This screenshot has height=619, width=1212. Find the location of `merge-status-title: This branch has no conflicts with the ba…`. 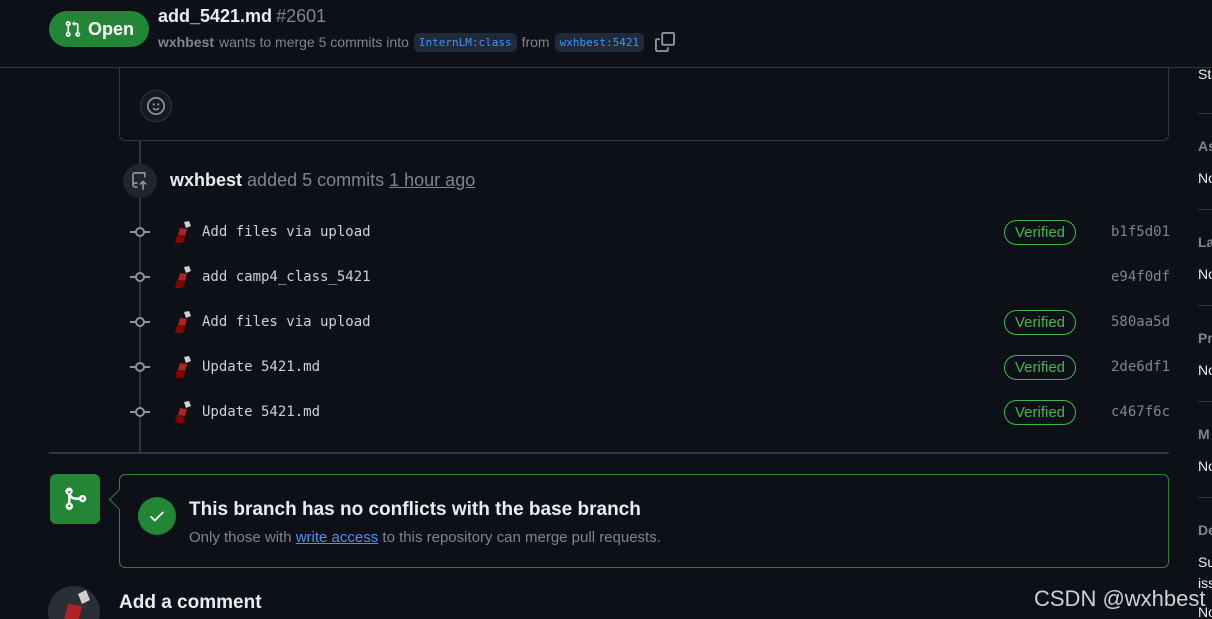

merge-status-title: This branch has no conflicts with the ba… is located at coordinates (415, 509).